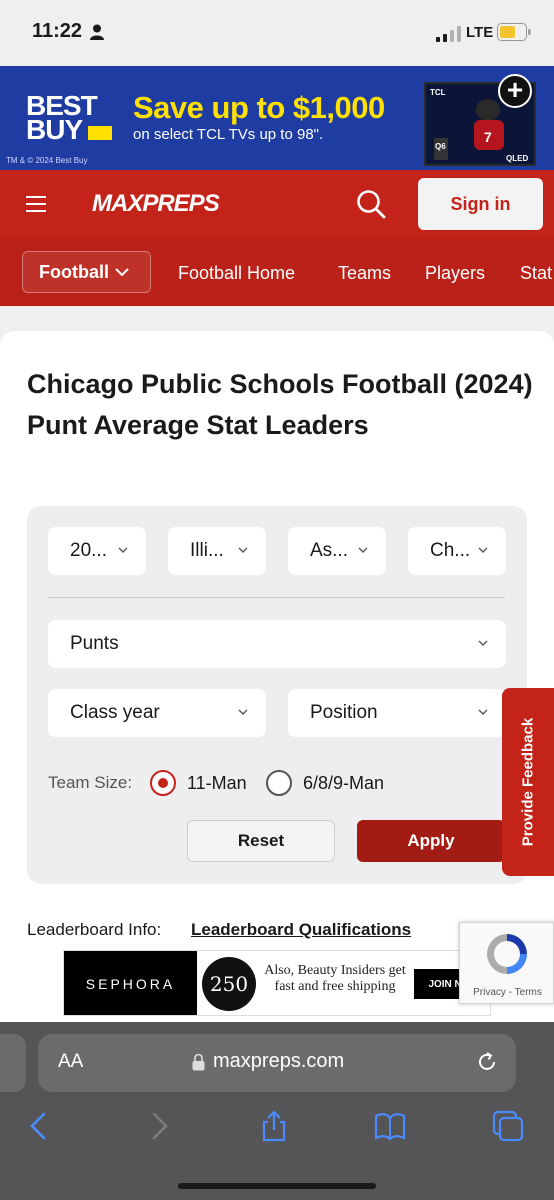 This screenshot has width=554, height=1200. I want to click on stat-category-value: Punts, so click(94, 643).